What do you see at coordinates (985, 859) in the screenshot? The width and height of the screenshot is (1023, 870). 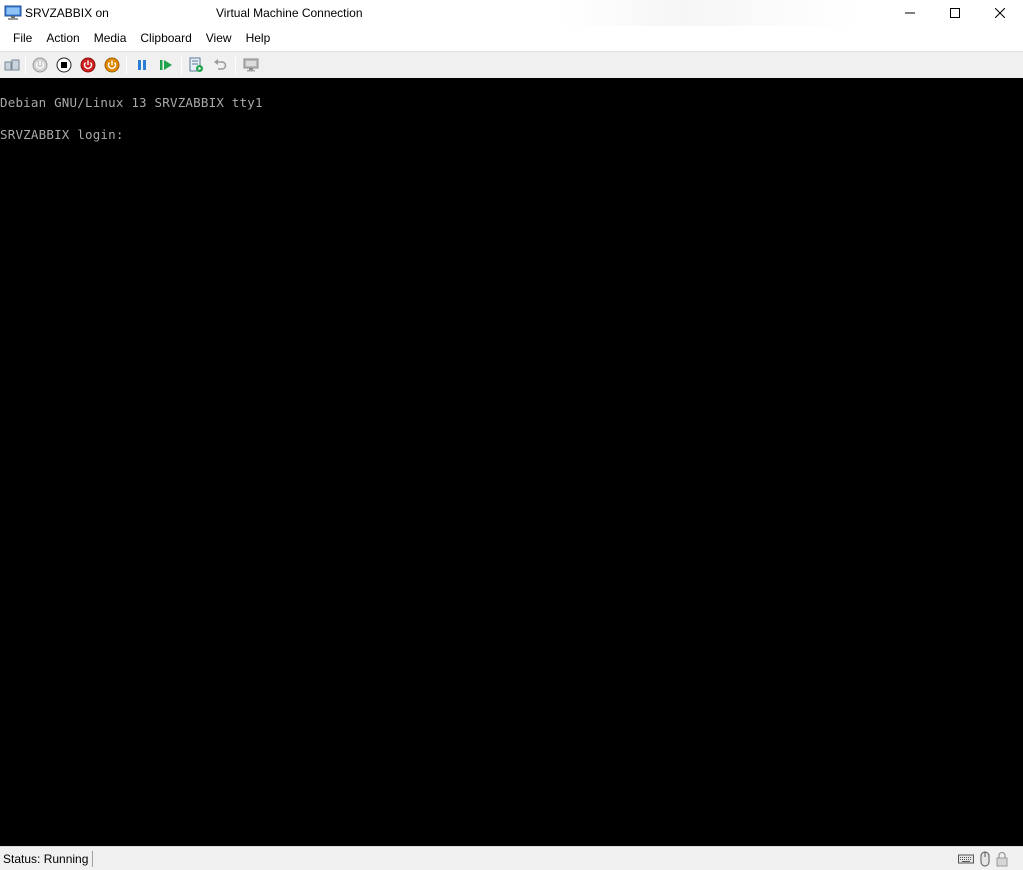 I see `mouse-icon` at bounding box center [985, 859].